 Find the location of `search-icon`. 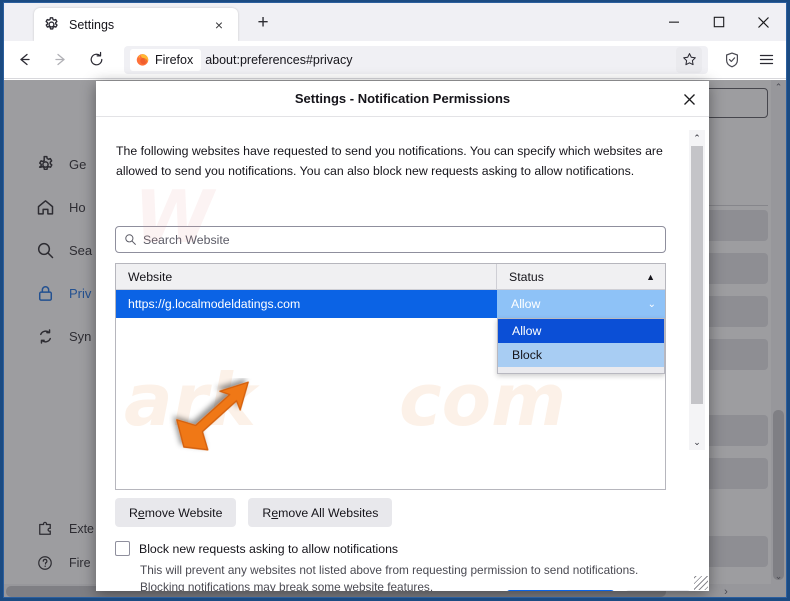

search-icon is located at coordinates (130, 239).